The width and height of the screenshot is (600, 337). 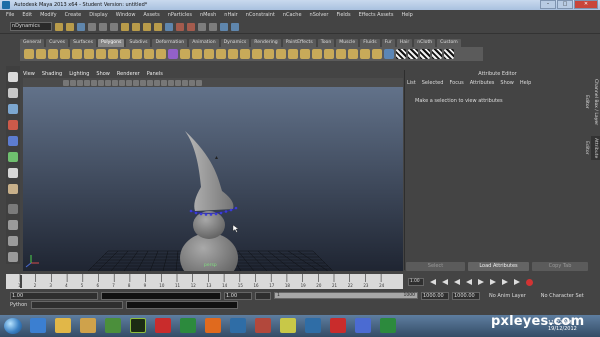 What do you see at coordinates (149, 54) in the screenshot?
I see `poly-soccerball-icon` at bounding box center [149, 54].